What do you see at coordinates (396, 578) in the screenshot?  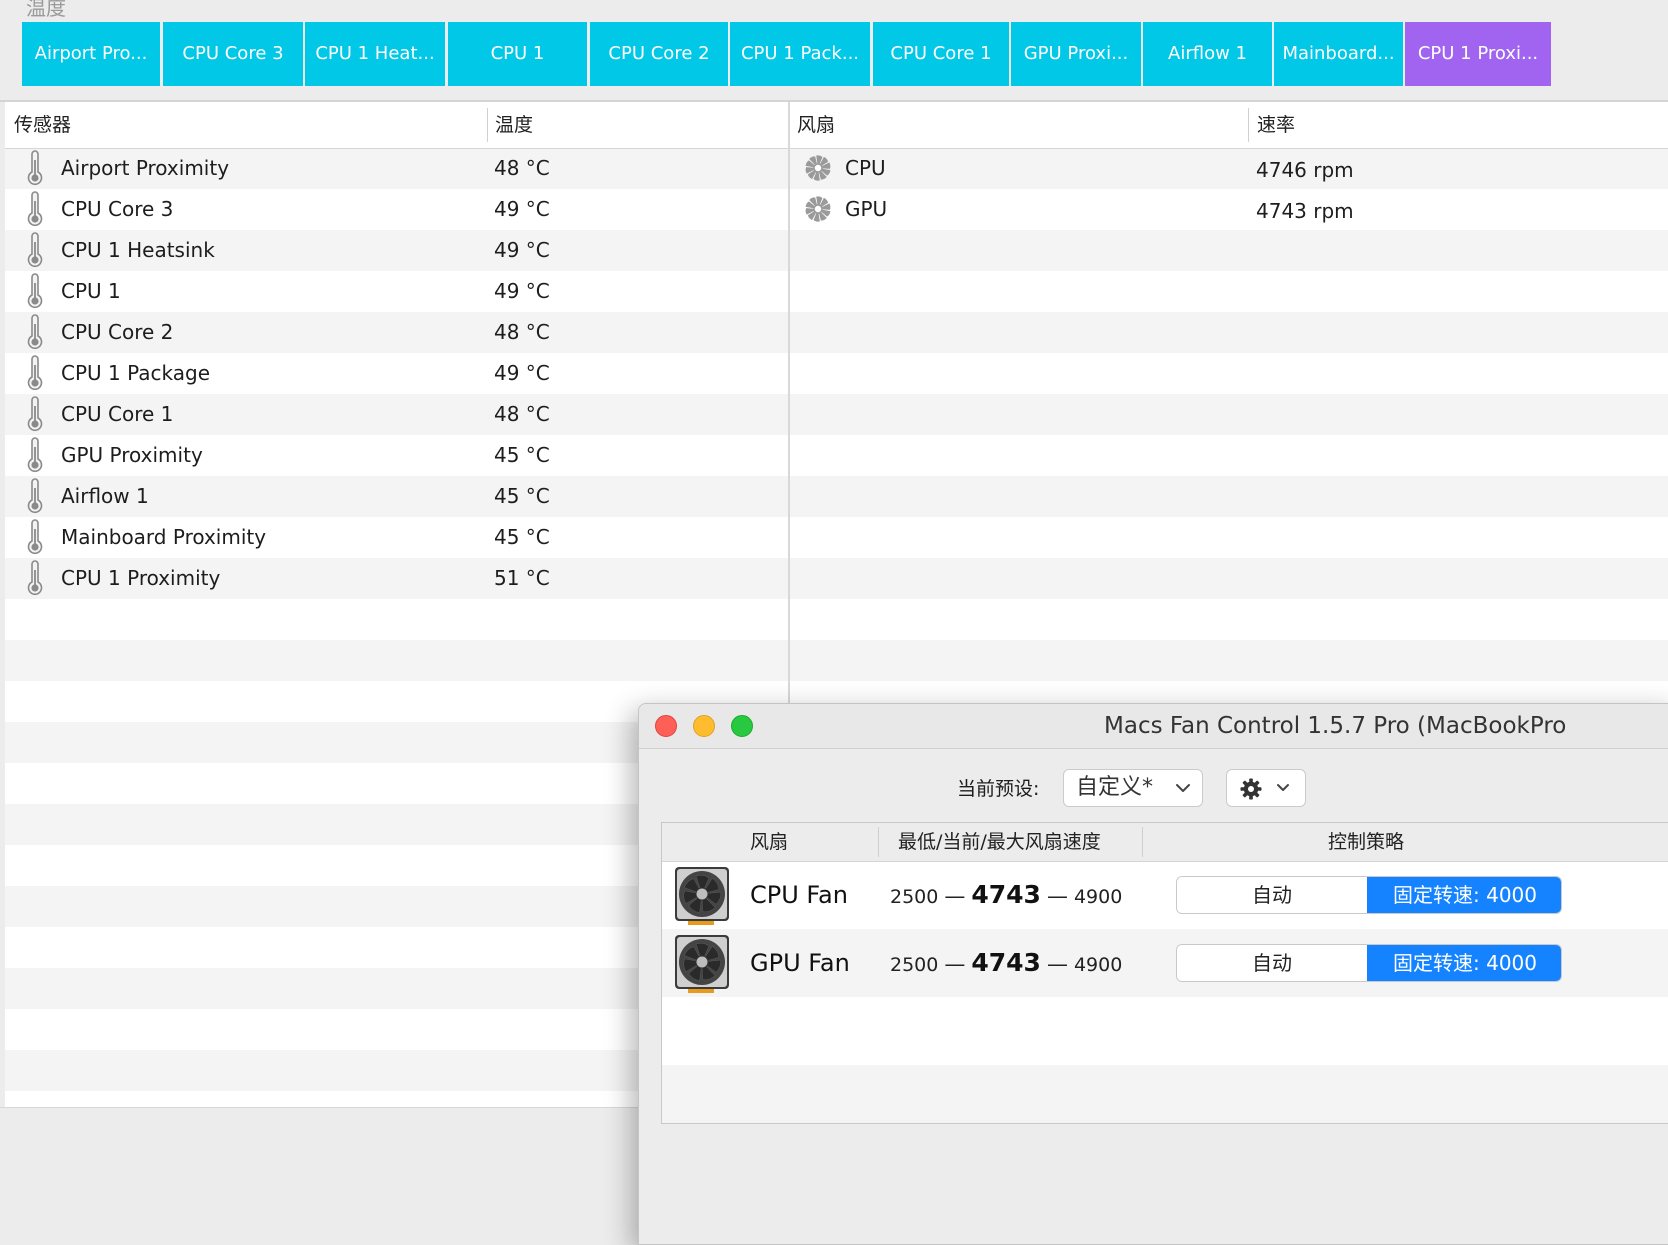 I see `sensor-row: CPU 1 Proximity 51 °C` at bounding box center [396, 578].